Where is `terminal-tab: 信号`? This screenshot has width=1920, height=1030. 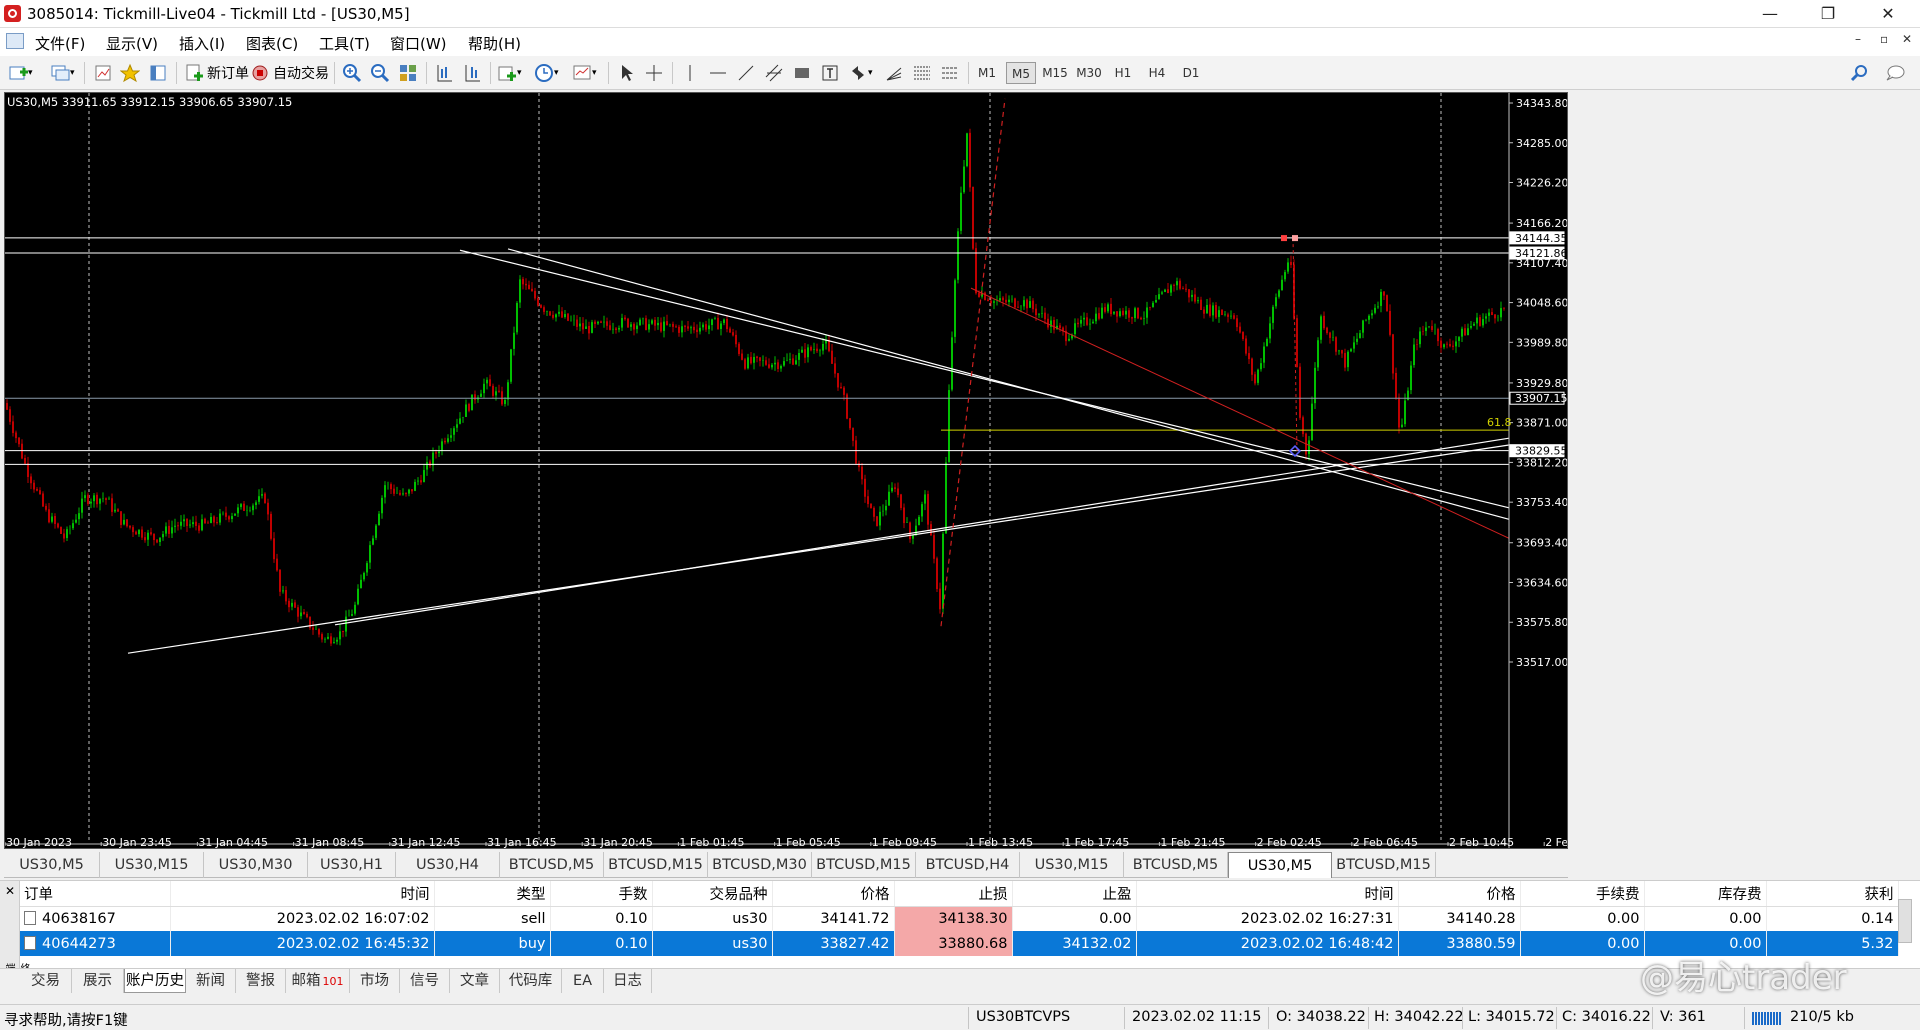
terminal-tab: 信号 is located at coordinates (425, 981).